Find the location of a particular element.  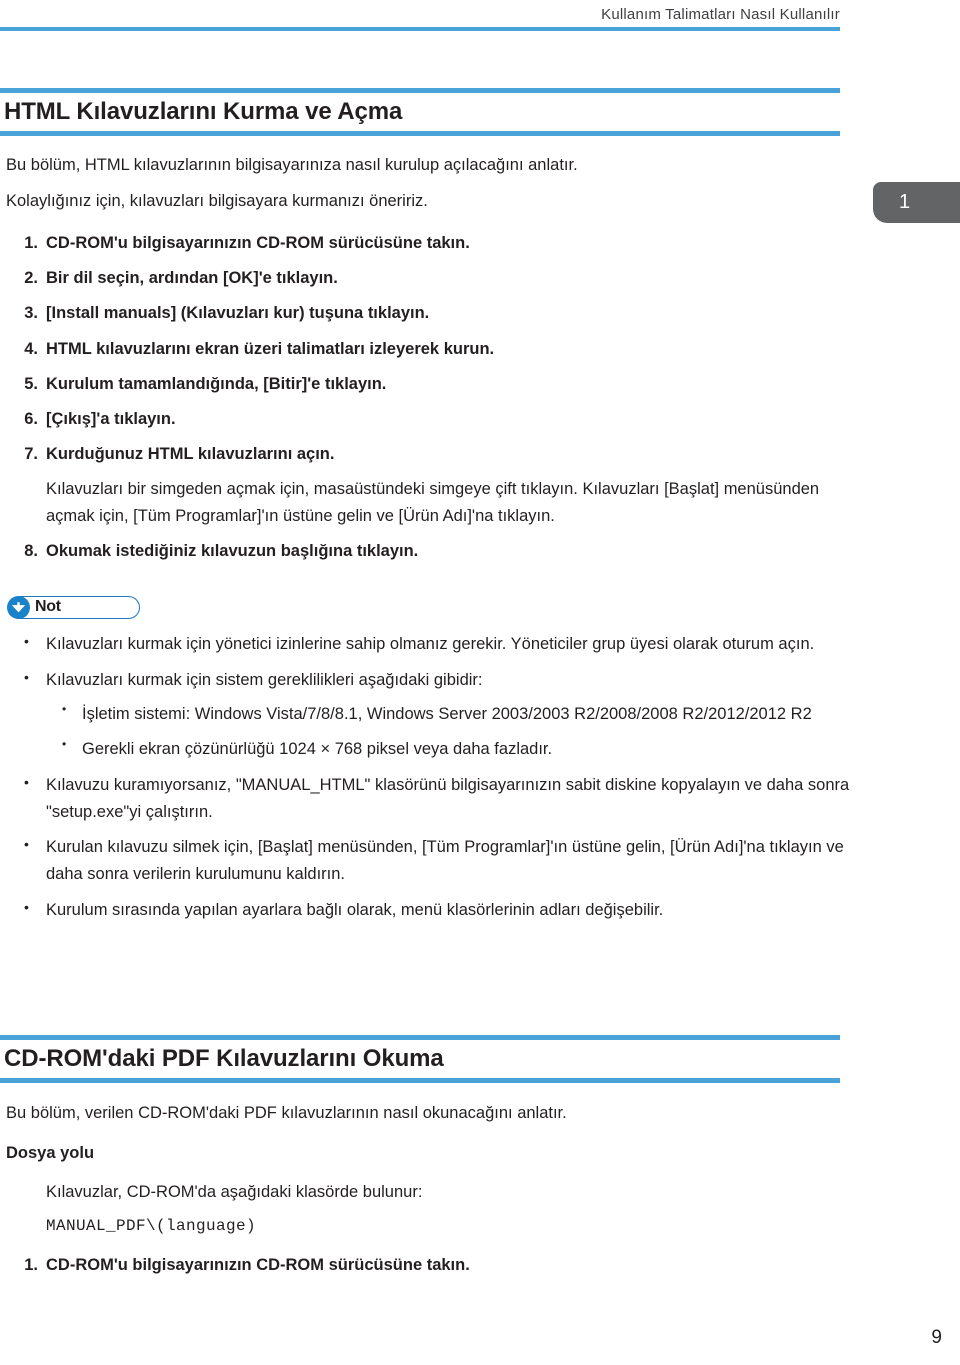

step-text: [Çıkış]'a tıklayın. is located at coordinates (111, 419).